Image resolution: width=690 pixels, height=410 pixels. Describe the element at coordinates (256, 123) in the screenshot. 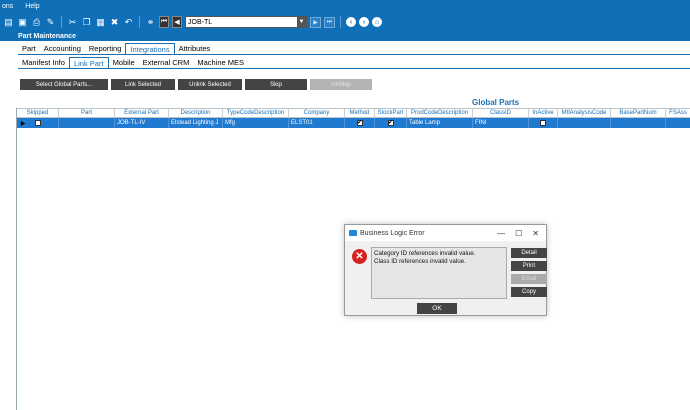

I see `type-code-cell: Mfg` at that location.